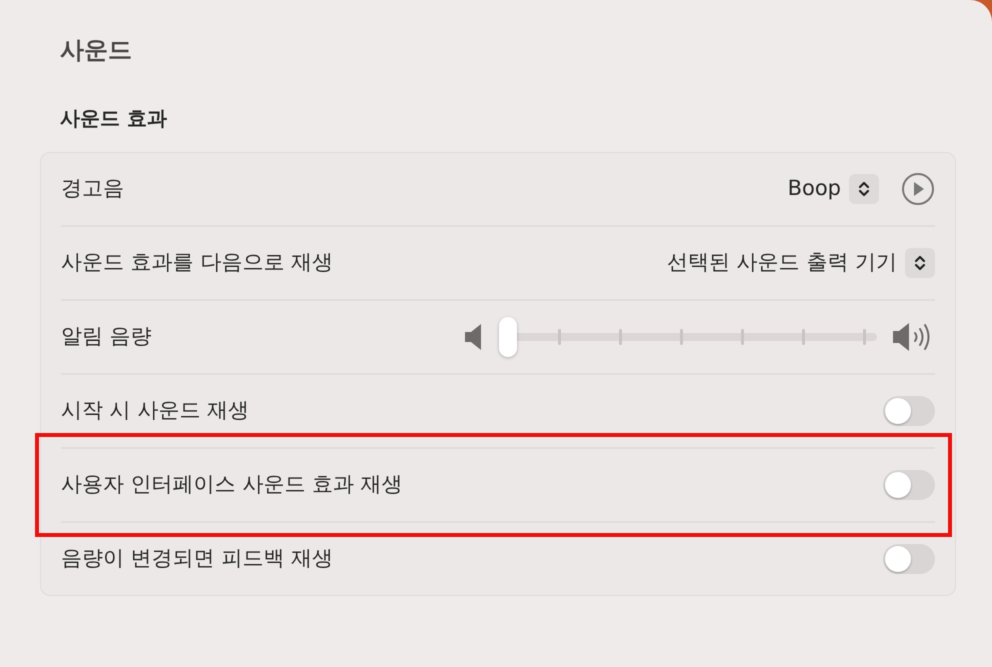 The width and height of the screenshot is (992, 667). What do you see at coordinates (508, 337) in the screenshot?
I see `slider-thumb` at bounding box center [508, 337].